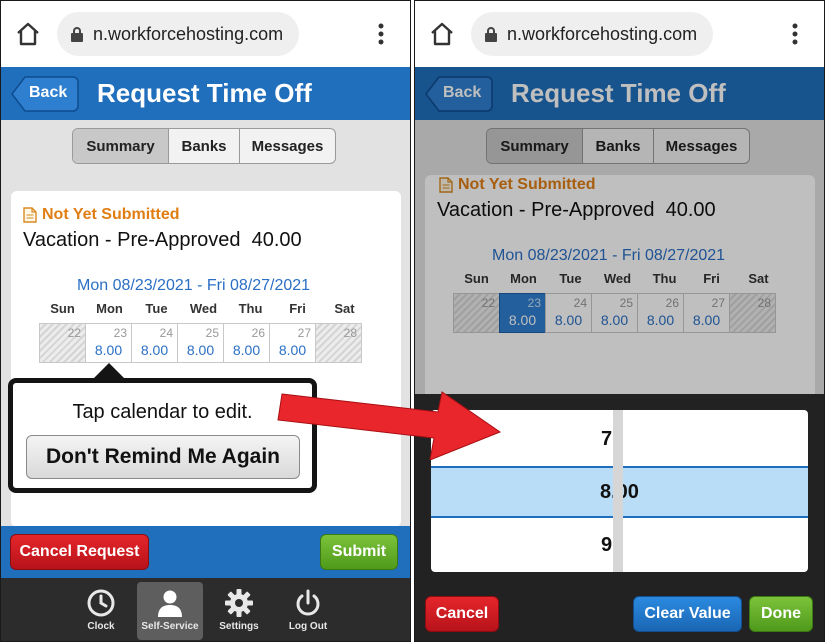 The image size is (825, 642). What do you see at coordinates (308, 626) in the screenshot?
I see `nav-label: Log Out` at bounding box center [308, 626].